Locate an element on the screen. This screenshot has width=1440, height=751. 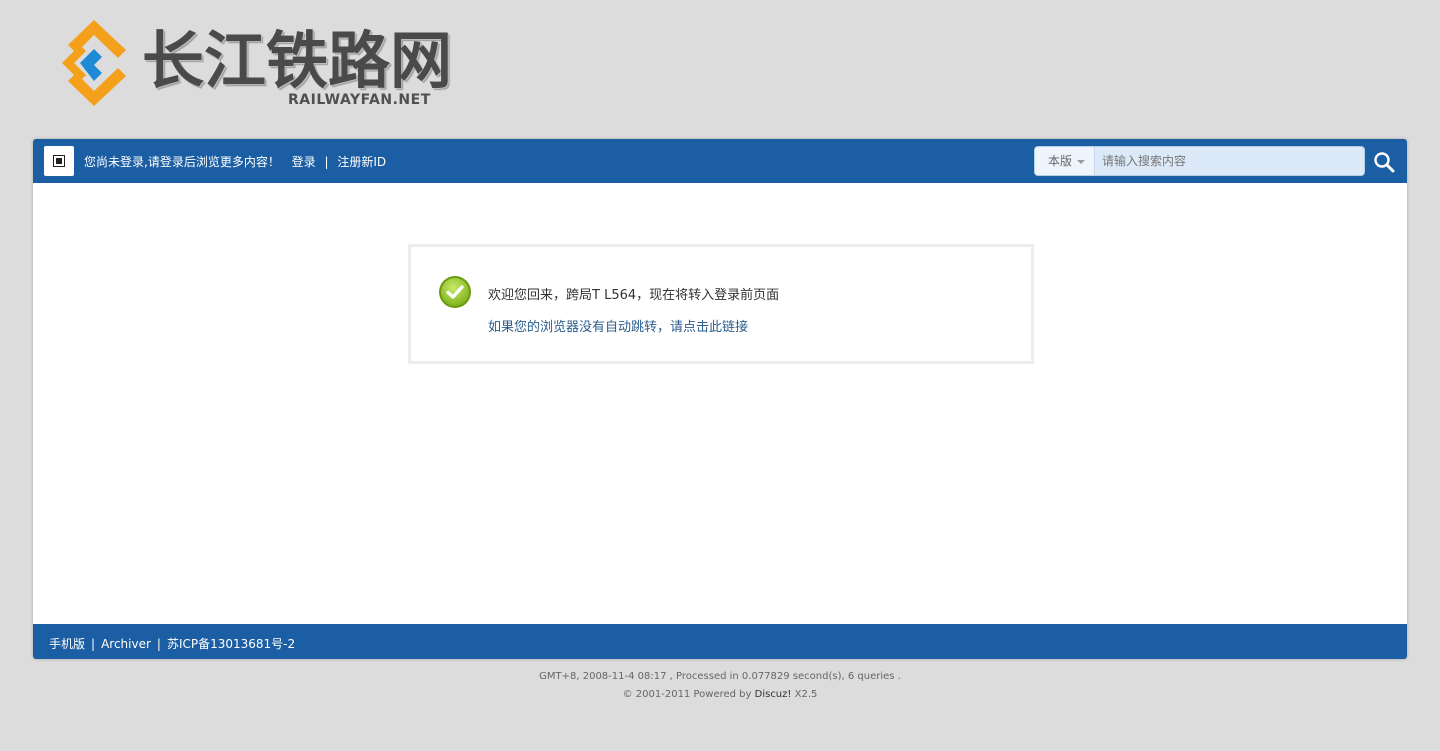
welcome-message: 欢迎您回来，跨局T L564，现在将转入登录前页面 is located at coordinates (634, 295).